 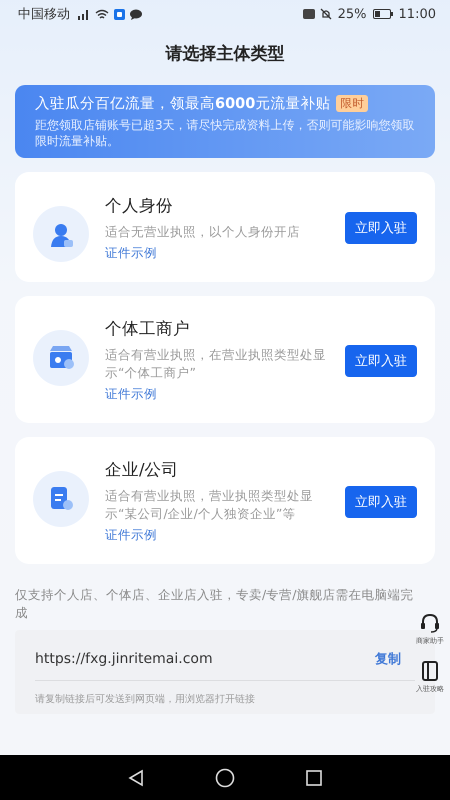 What do you see at coordinates (216, 364) in the screenshot?
I see `option-description: 适合有营业执照，在营业执照类型处显示“个体工商户”` at bounding box center [216, 364].